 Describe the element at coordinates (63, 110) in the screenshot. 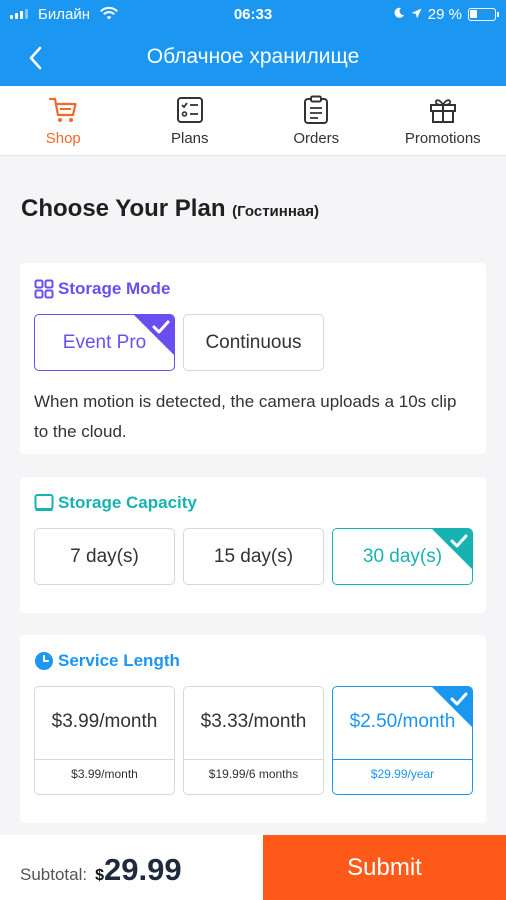

I see `cart-icon` at that location.